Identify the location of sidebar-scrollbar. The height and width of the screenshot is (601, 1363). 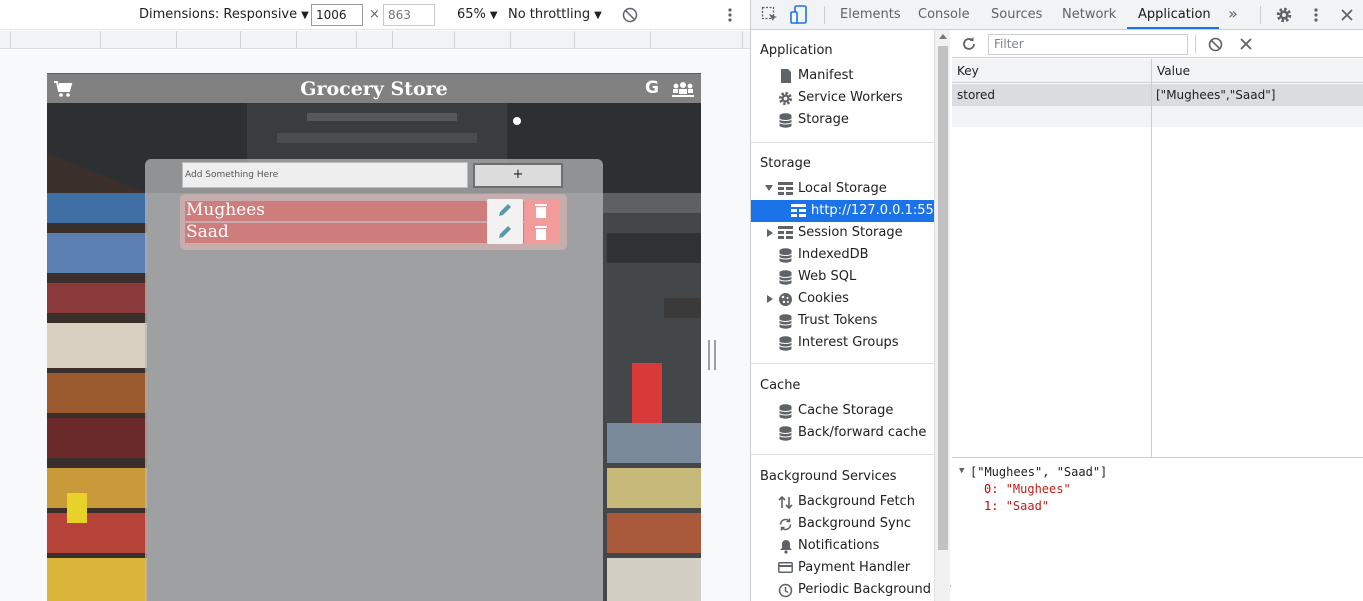
(942, 315).